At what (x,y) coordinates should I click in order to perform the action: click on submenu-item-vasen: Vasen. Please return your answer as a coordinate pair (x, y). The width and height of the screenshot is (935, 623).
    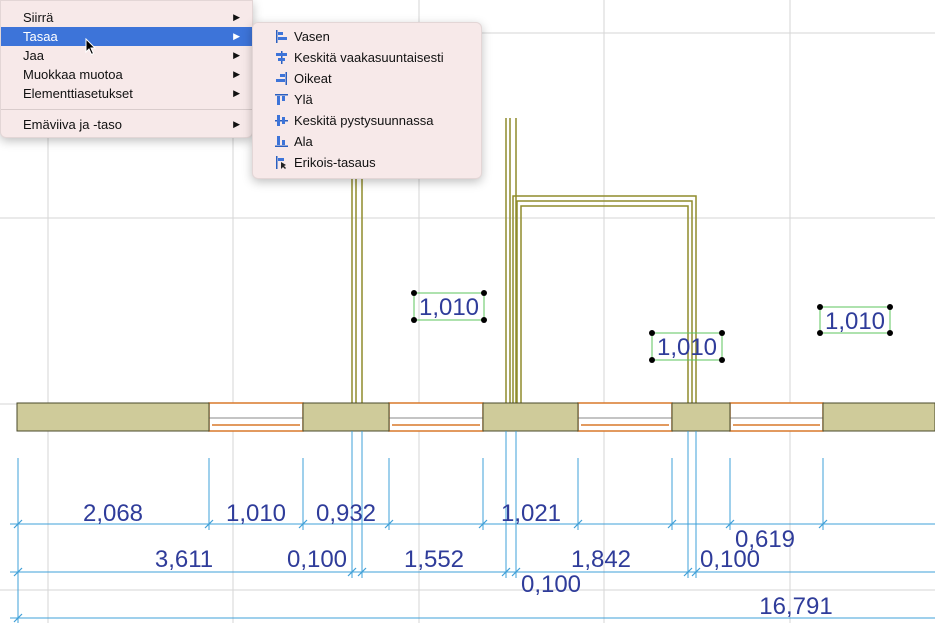
    Looking at the image, I should click on (367, 36).